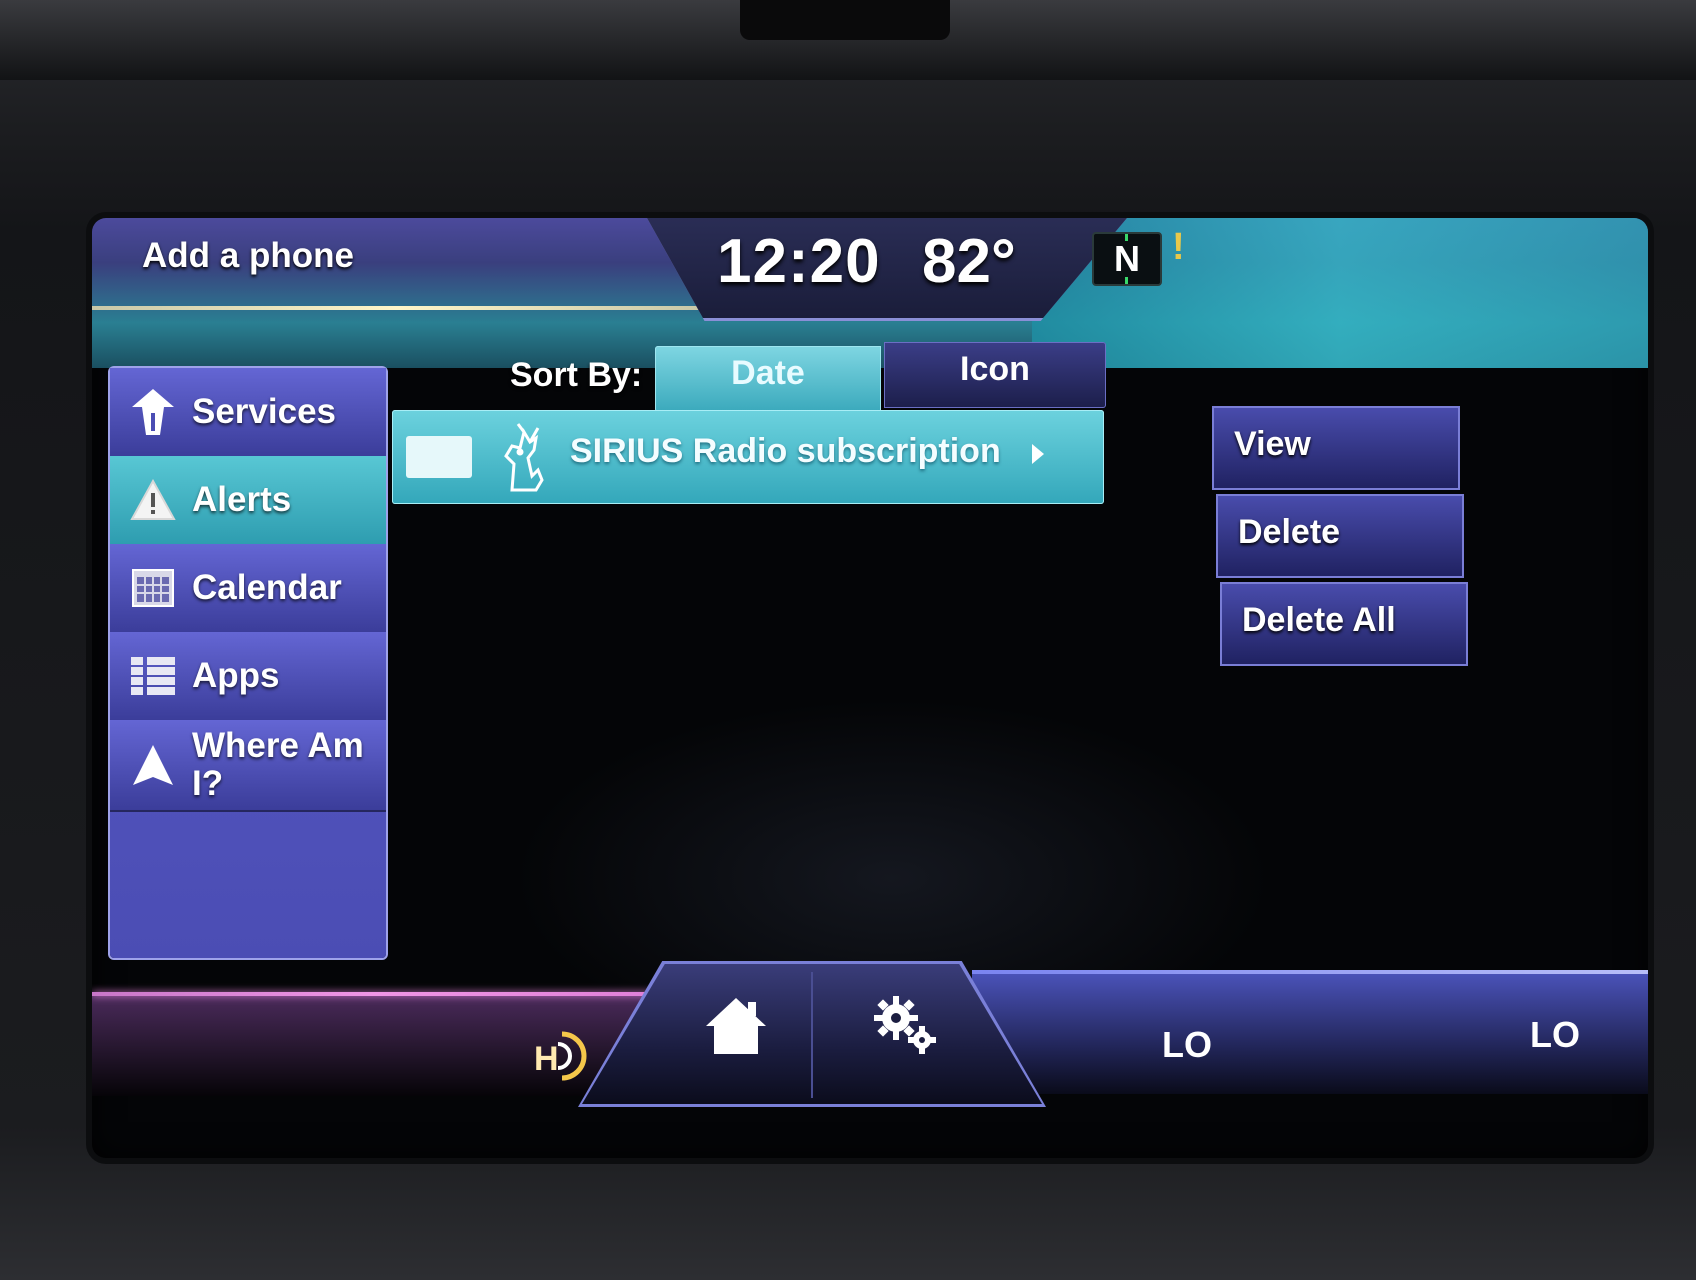  I want to click on climate-left-temp: LO, so click(1187, 1045).